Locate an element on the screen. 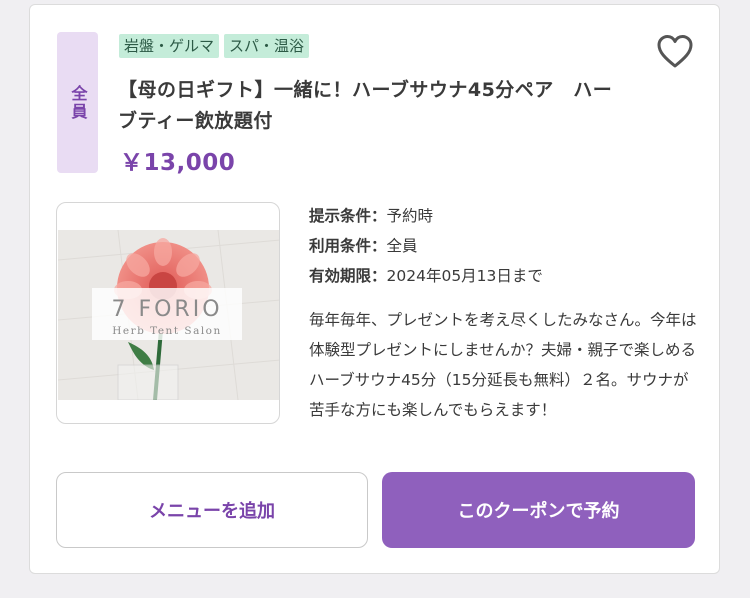 This screenshot has width=750, height=598. target-badge-label: 全員 is located at coordinates (78, 102).